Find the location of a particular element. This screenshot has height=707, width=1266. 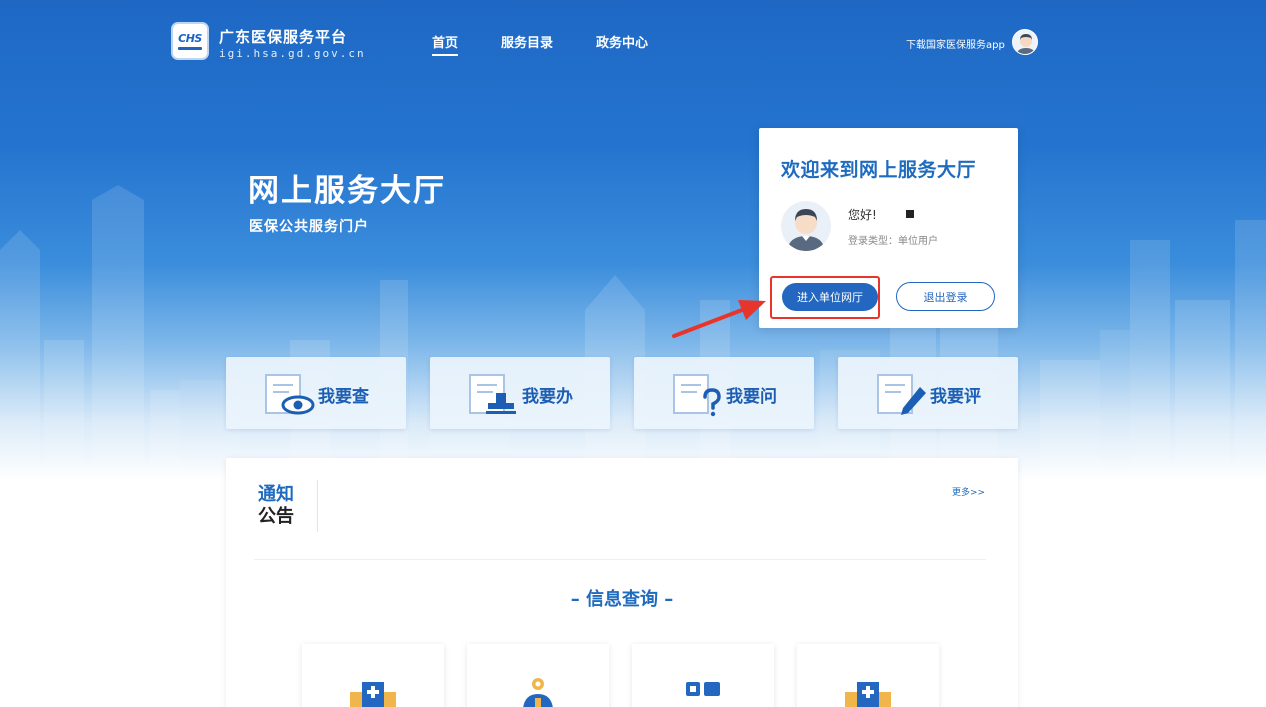

service-evaluate-button: 我要评 is located at coordinates (928, 393).